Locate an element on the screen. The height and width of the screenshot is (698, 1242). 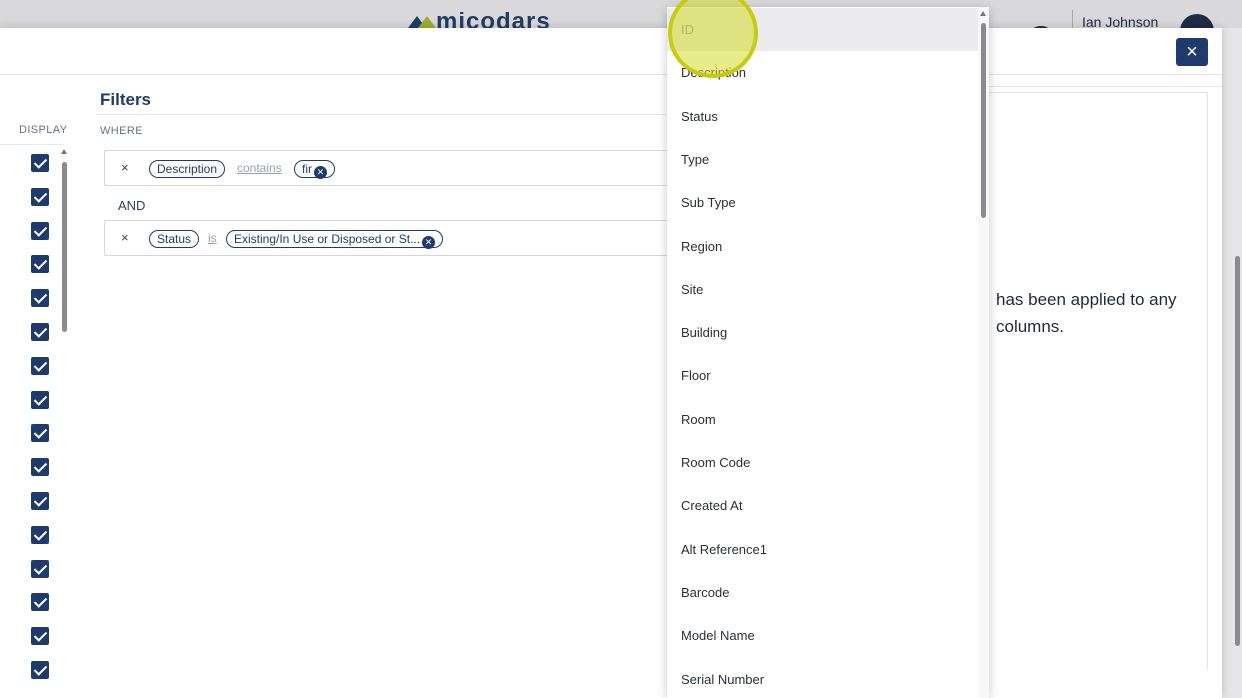
dropdown-option: Alt Reference1 is located at coordinates (822, 549).